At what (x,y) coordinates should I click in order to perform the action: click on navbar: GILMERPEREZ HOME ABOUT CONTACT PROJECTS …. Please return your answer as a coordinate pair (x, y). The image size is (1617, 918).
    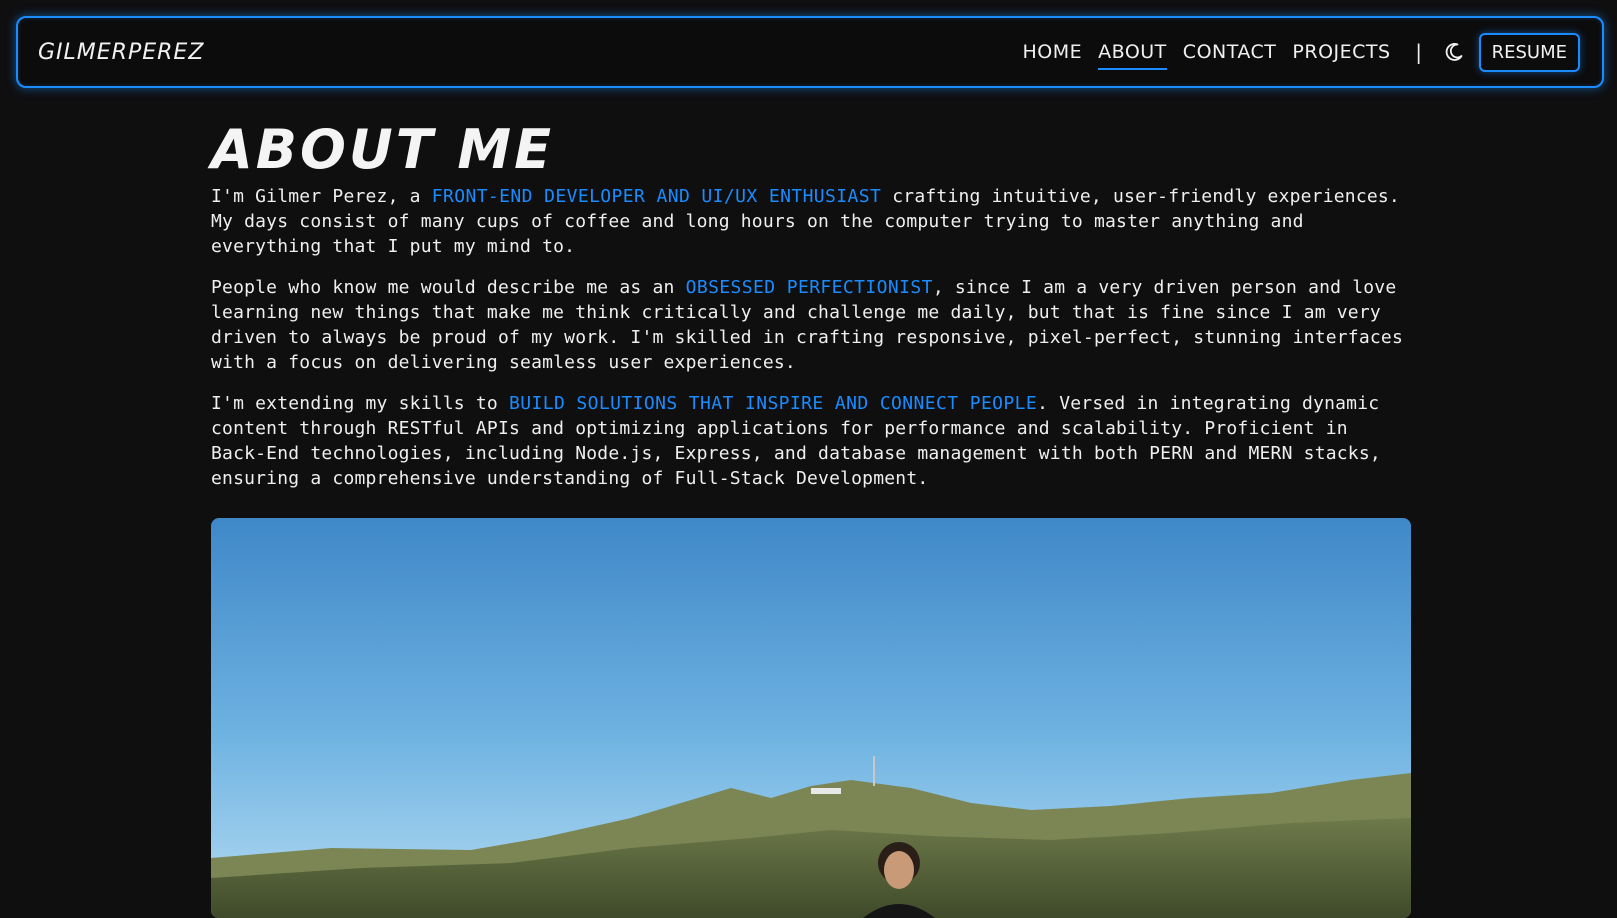
    Looking at the image, I should click on (810, 52).